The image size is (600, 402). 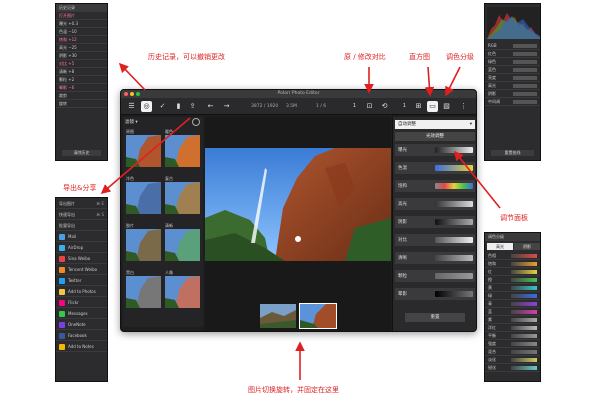 What do you see at coordinates (432, 106) in the screenshot?
I see `adjust-icon: ▭` at bounding box center [432, 106].